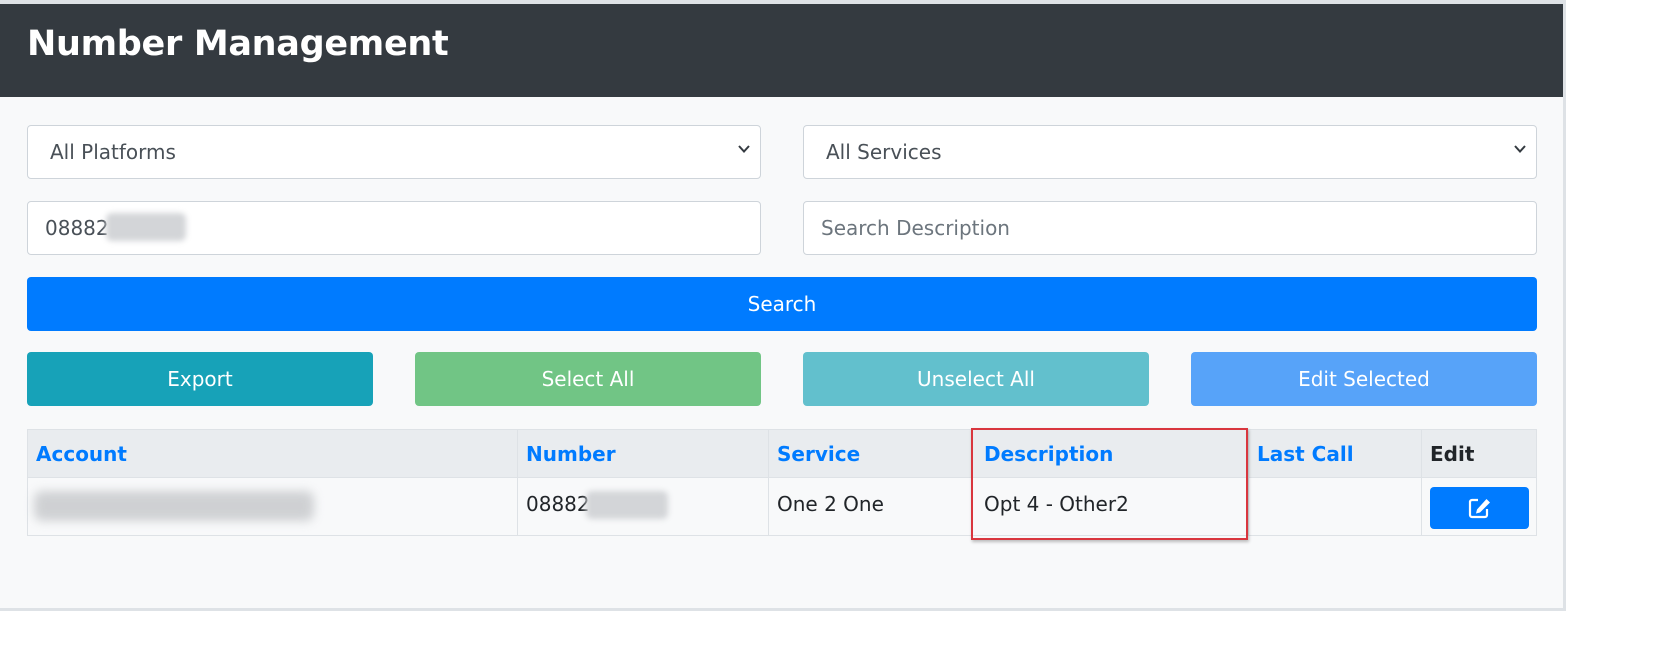  Describe the element at coordinates (77, 228) in the screenshot. I see `number-input-value: 08882` at that location.